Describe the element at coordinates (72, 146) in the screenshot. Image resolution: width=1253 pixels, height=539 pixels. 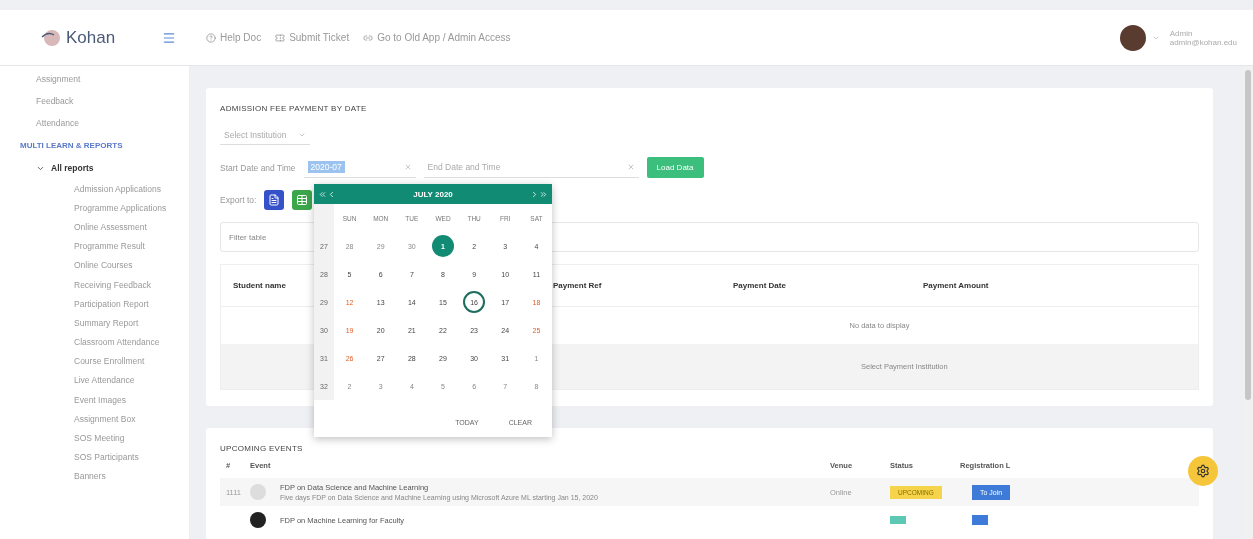
I see `sidebar-section-title: MULTI LEARN & REPORTS` at that location.